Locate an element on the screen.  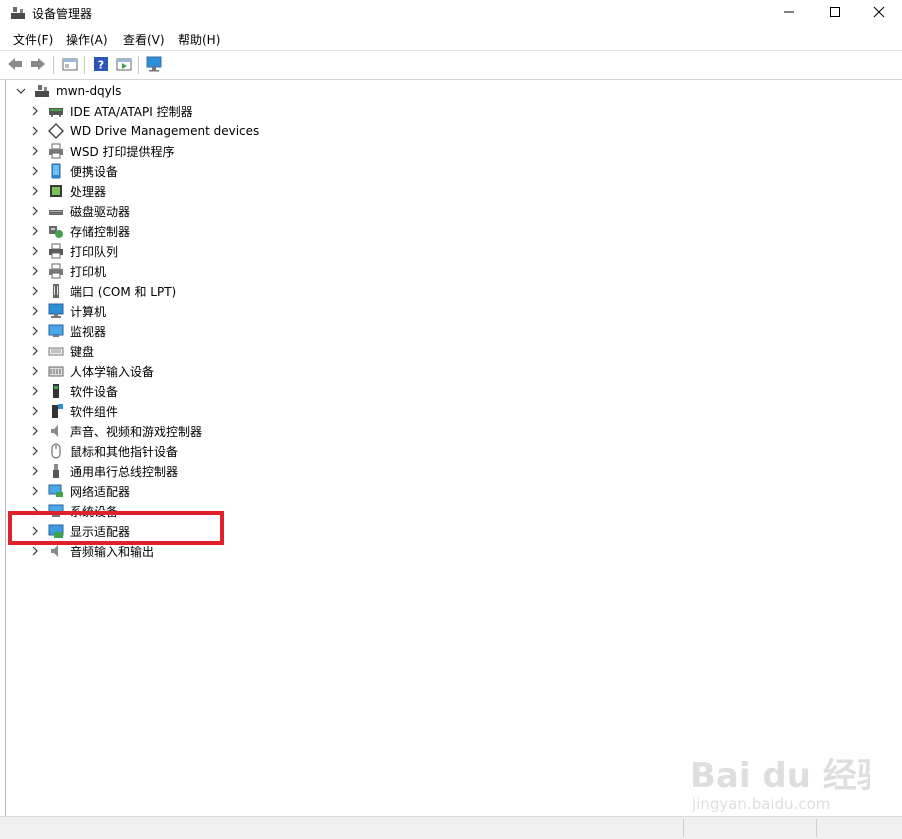
processor-icon is located at coordinates (56, 191).